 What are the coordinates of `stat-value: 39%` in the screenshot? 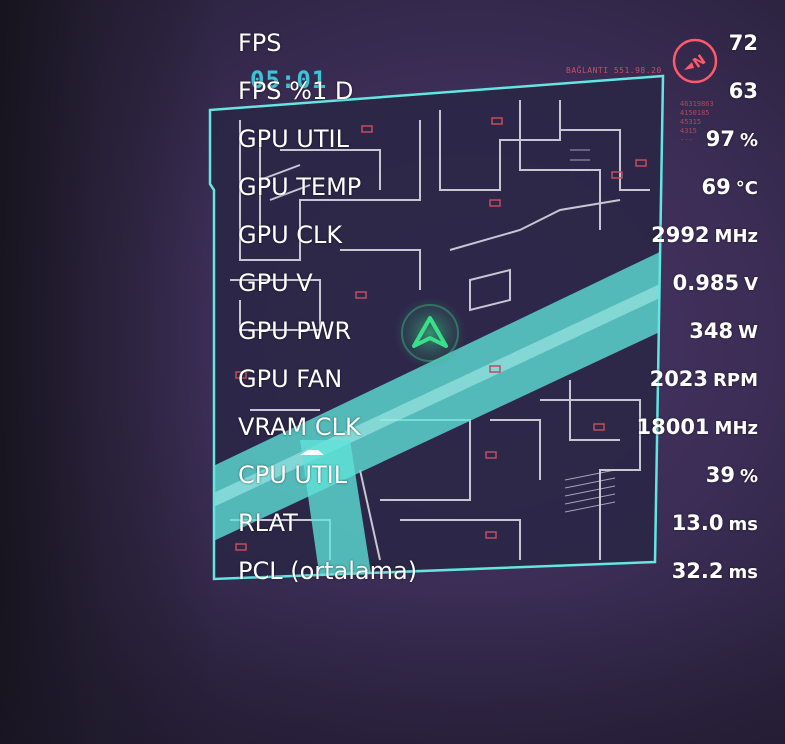 It's located at (731, 475).